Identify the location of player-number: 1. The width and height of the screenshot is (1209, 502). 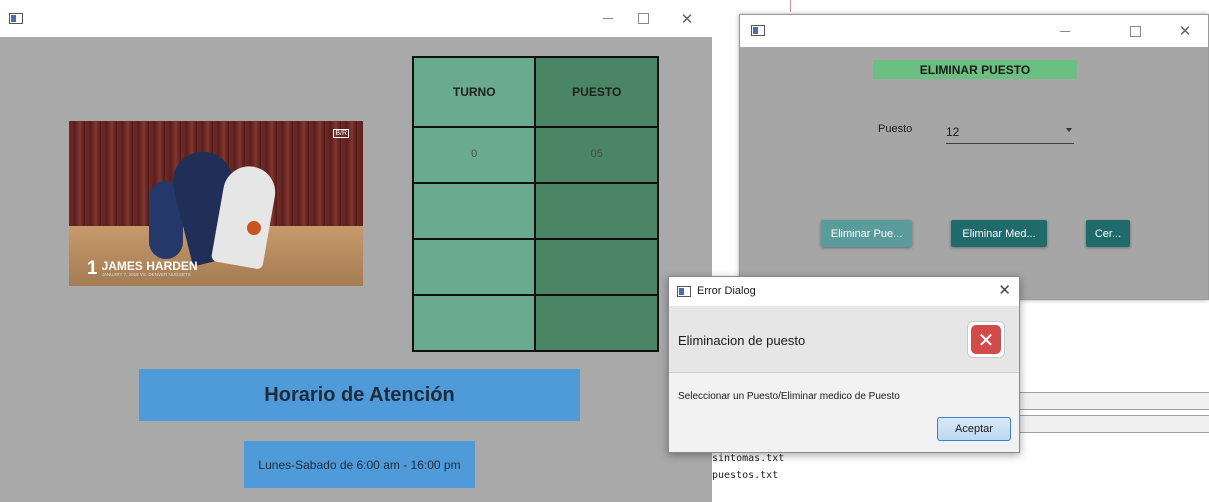
(92, 268).